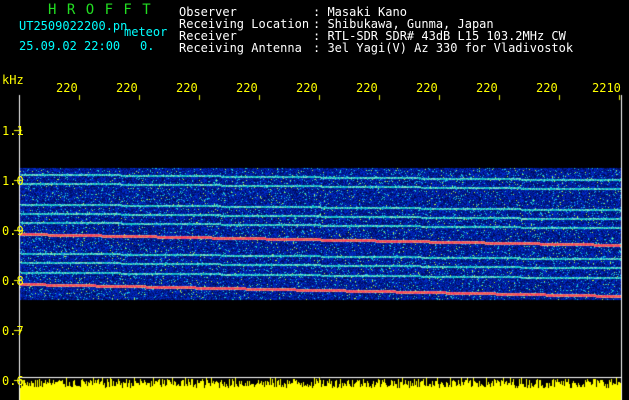 This screenshot has height=400, width=629. I want to click on image-filename: UT2509022200.pn, so click(73, 26).